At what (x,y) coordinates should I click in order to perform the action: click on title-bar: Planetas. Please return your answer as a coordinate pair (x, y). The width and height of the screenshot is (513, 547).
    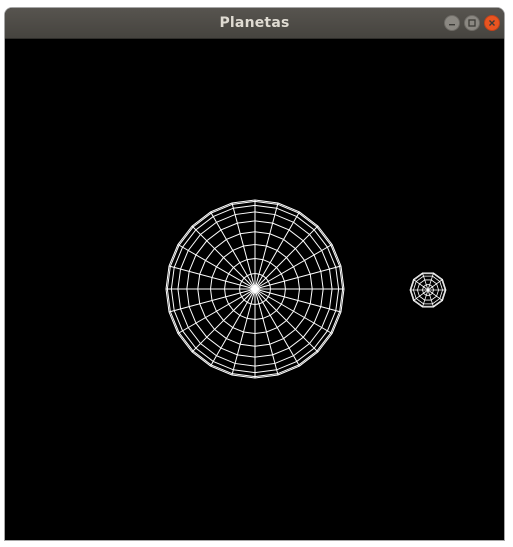
    Looking at the image, I should click on (254, 23).